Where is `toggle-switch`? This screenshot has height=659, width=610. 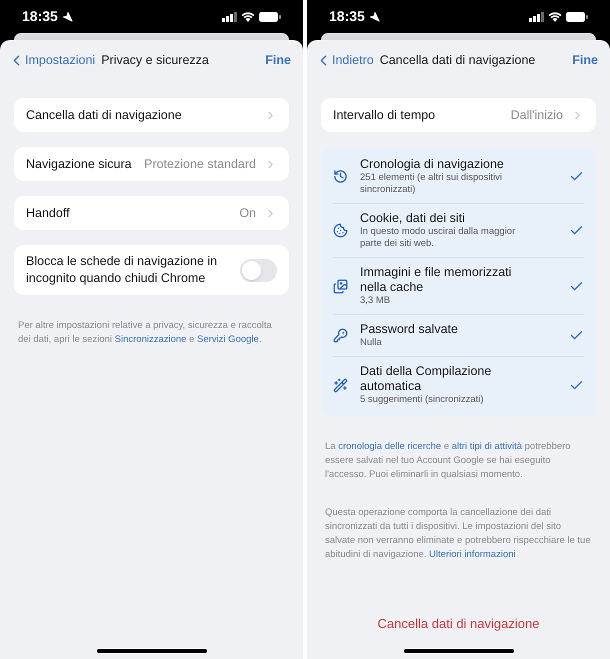 toggle-switch is located at coordinates (258, 270).